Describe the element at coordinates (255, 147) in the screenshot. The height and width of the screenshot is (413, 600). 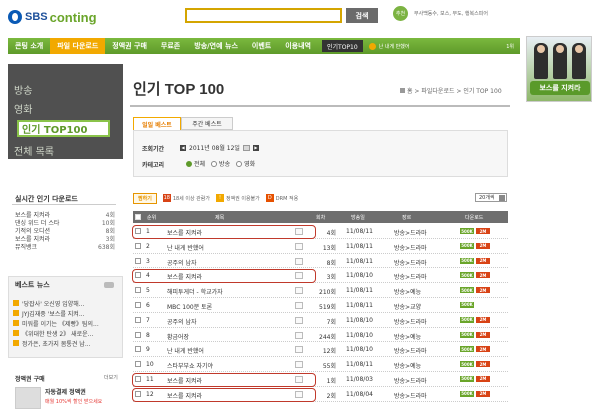
I see `next-date-button: ▶` at that location.